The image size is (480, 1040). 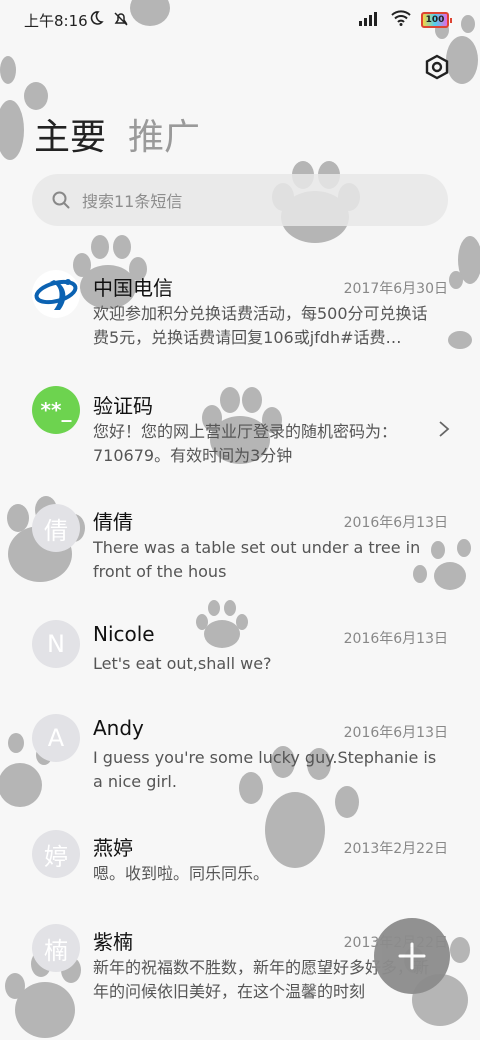 What do you see at coordinates (240, 200) in the screenshot?
I see `search-bar: 搜索11条短信` at bounding box center [240, 200].